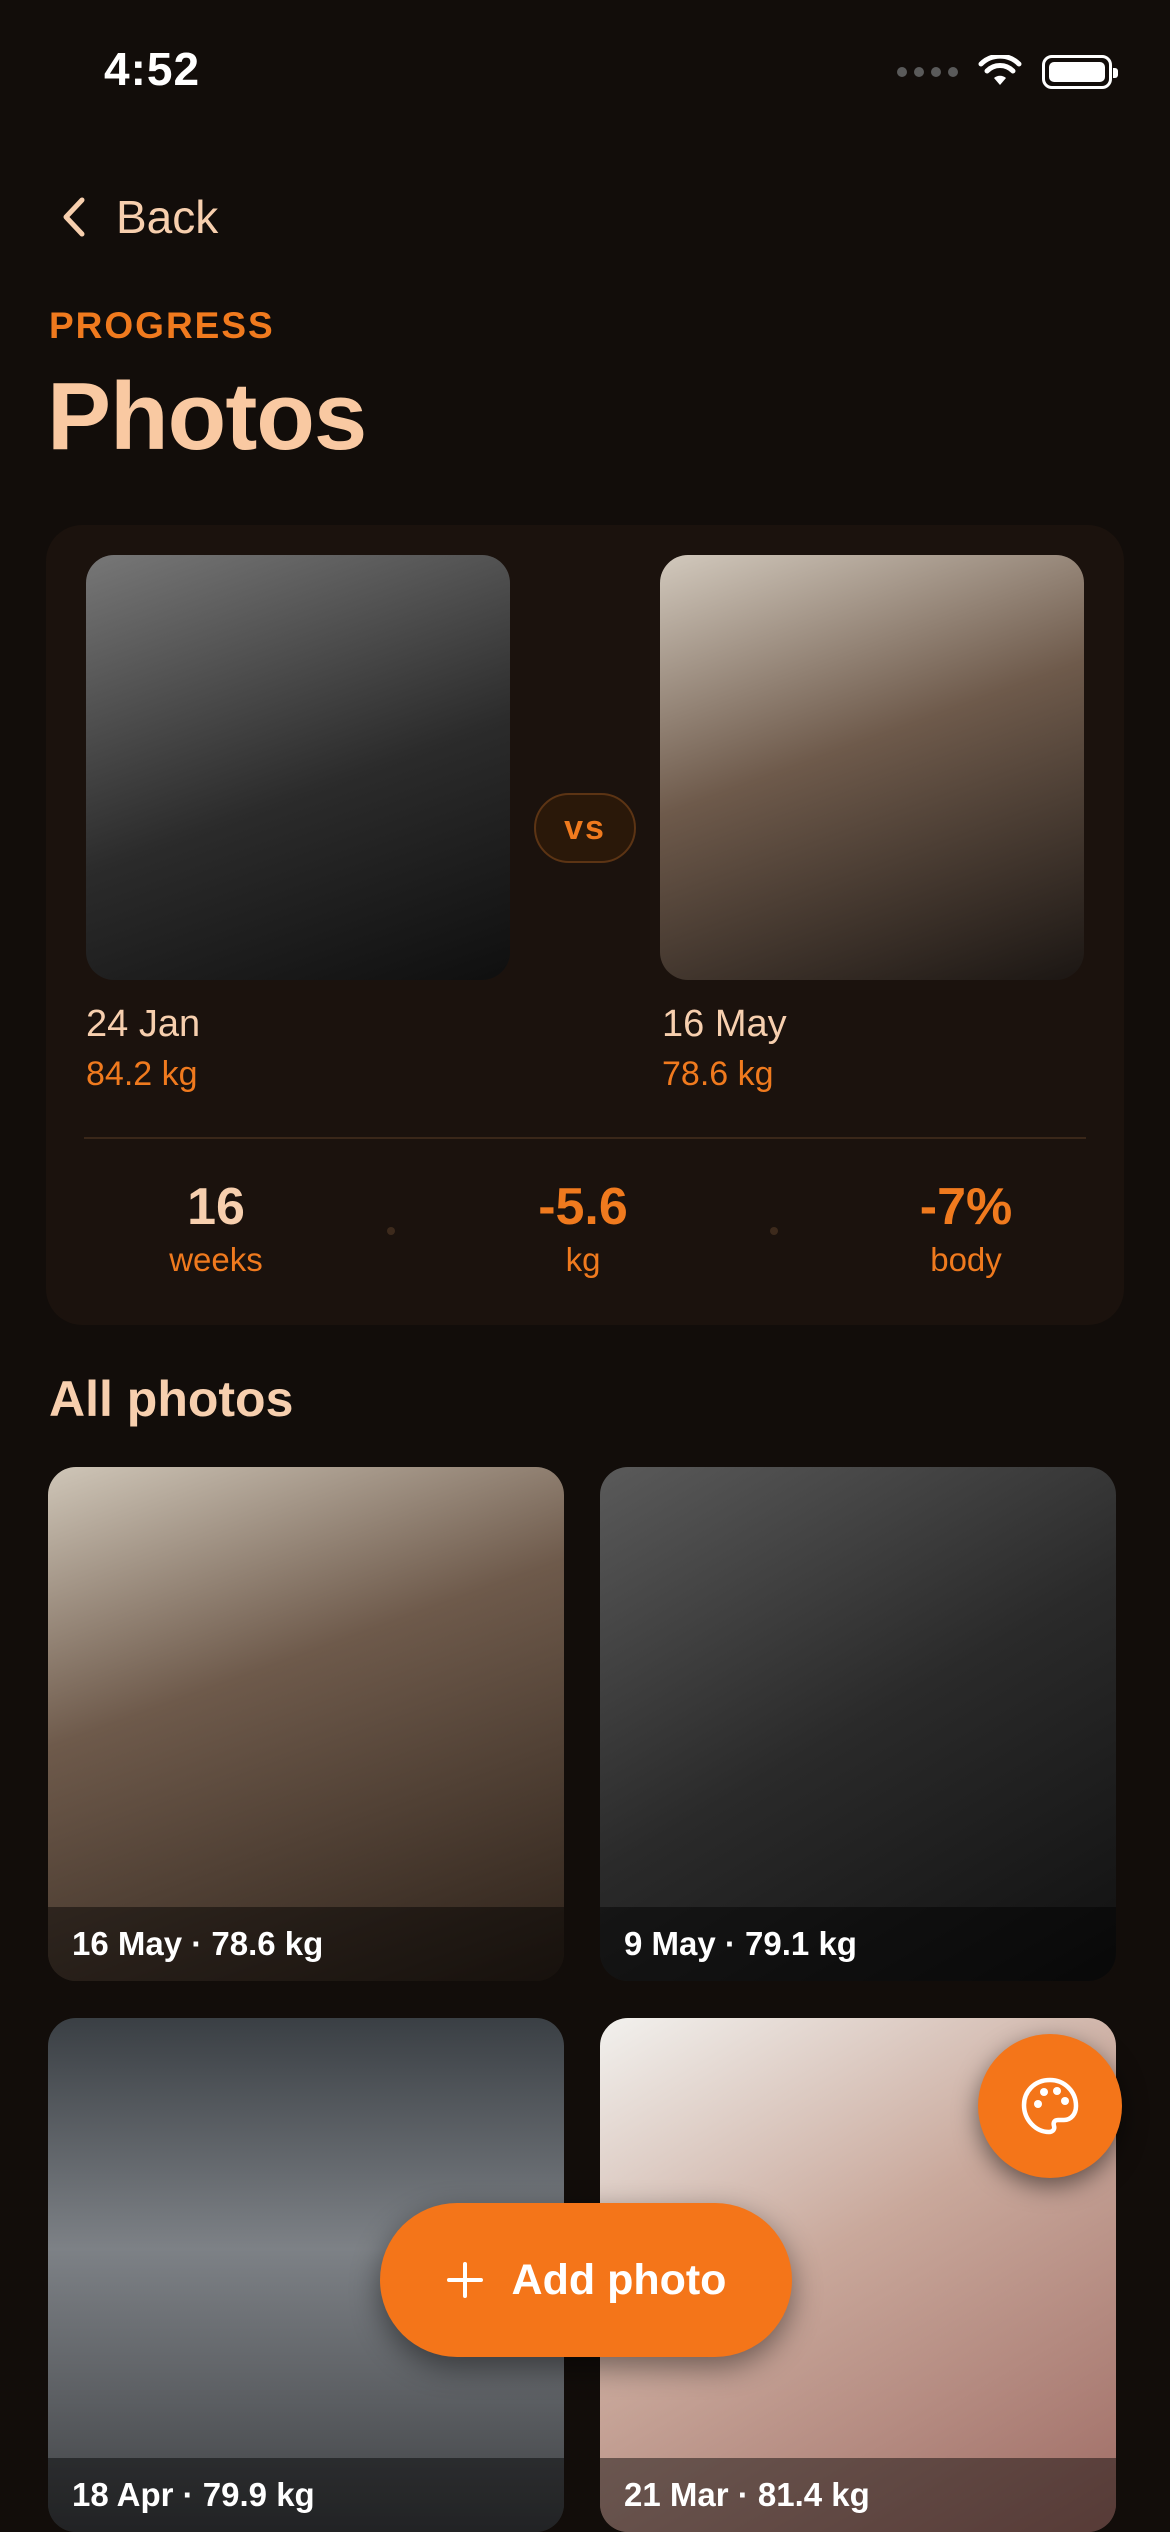  Describe the element at coordinates (167, 217) in the screenshot. I see `back-label: Back` at that location.